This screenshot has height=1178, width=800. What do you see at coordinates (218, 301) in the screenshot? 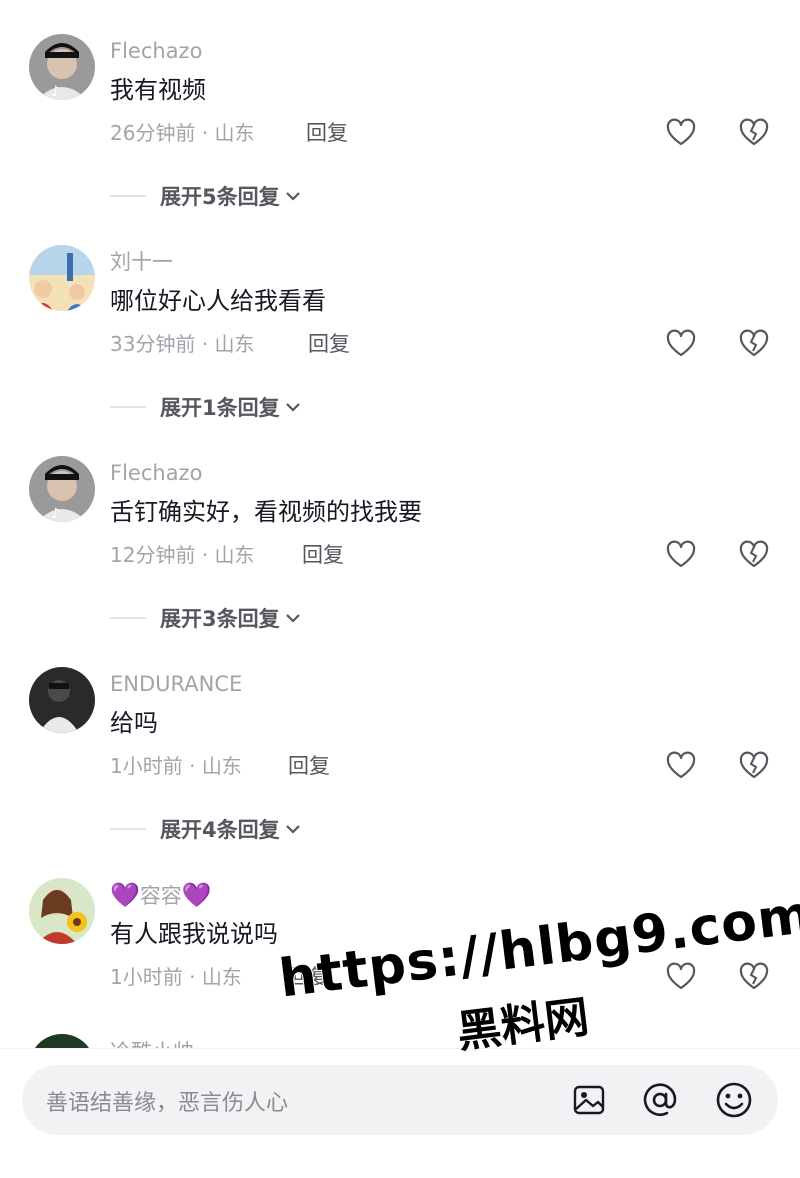
I see `comment-text: 哪位好心人给我看看` at bounding box center [218, 301].